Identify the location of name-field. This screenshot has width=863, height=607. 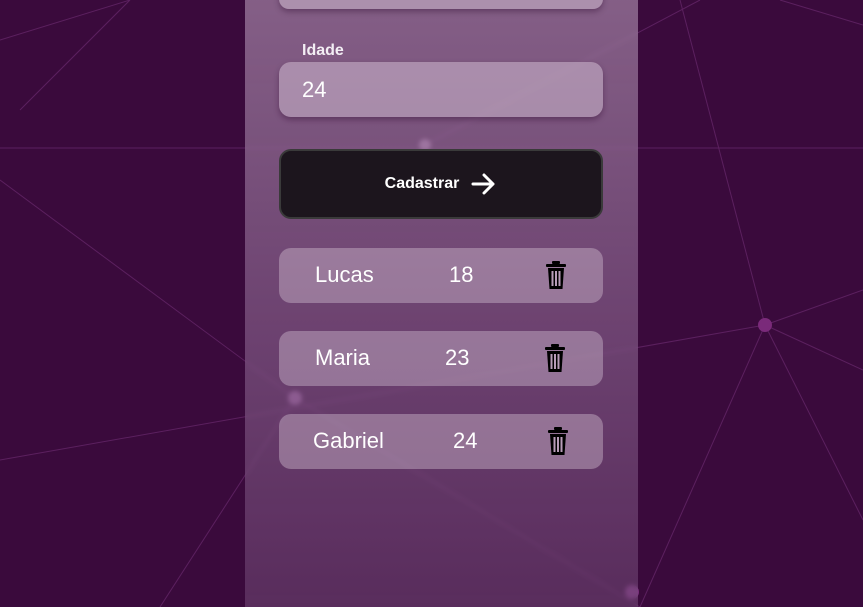
(441, 4).